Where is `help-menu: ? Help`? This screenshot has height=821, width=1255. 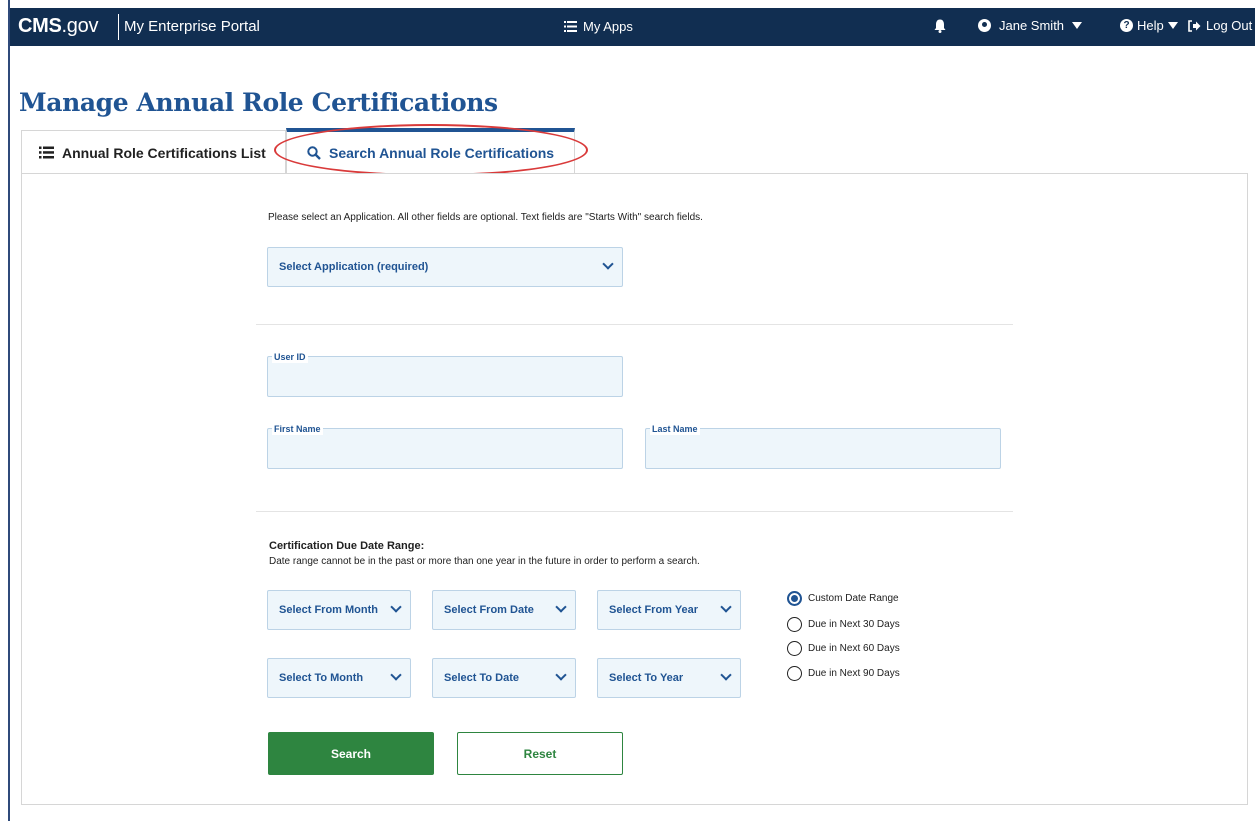 help-menu: ? Help is located at coordinates (1149, 25).